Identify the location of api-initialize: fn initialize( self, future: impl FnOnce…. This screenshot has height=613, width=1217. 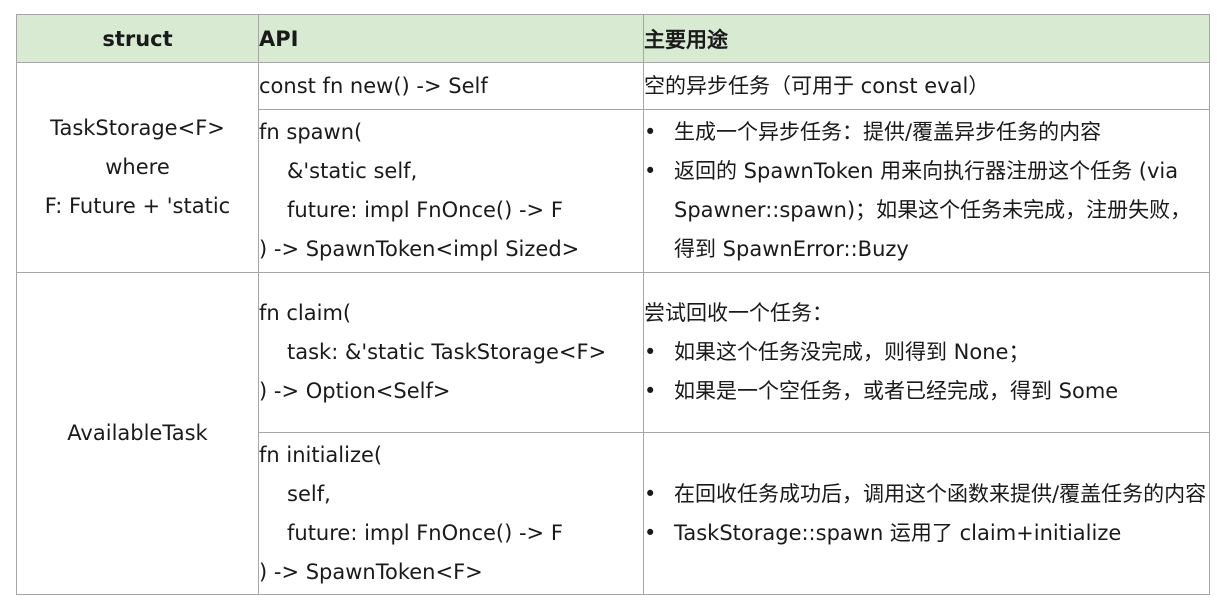
(451, 513).